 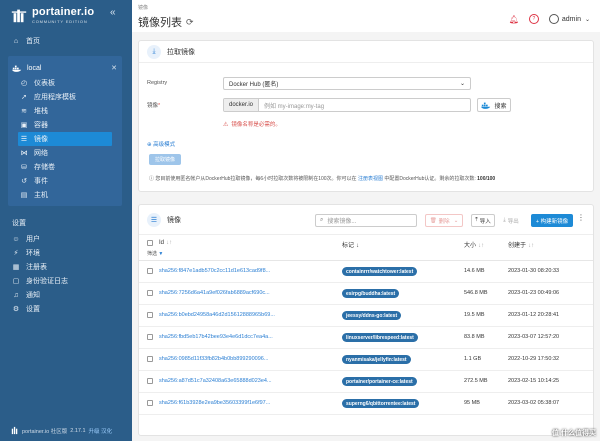 What do you see at coordinates (66, 309) in the screenshot?
I see `sidebar-item-settings_items-5: ⚙ 设置` at bounding box center [66, 309].